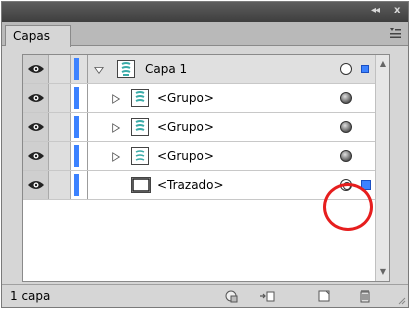 This screenshot has height=309, width=410. What do you see at coordinates (383, 272) in the screenshot?
I see `scroll-down-icon: ▼` at bounding box center [383, 272].